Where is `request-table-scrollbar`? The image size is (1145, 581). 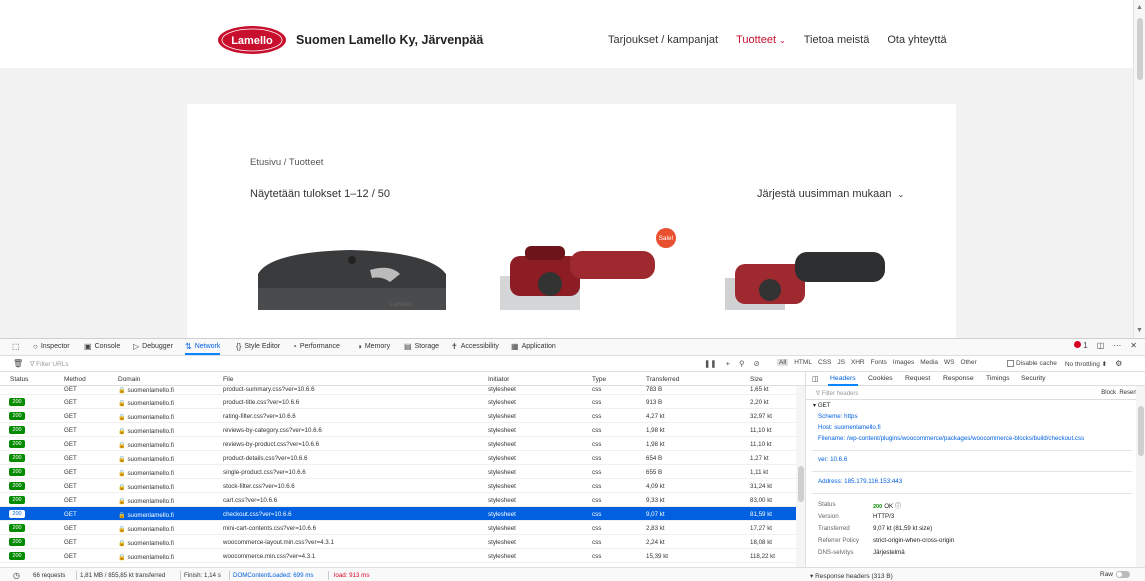
request-table-scrollbar is located at coordinates (800, 476).